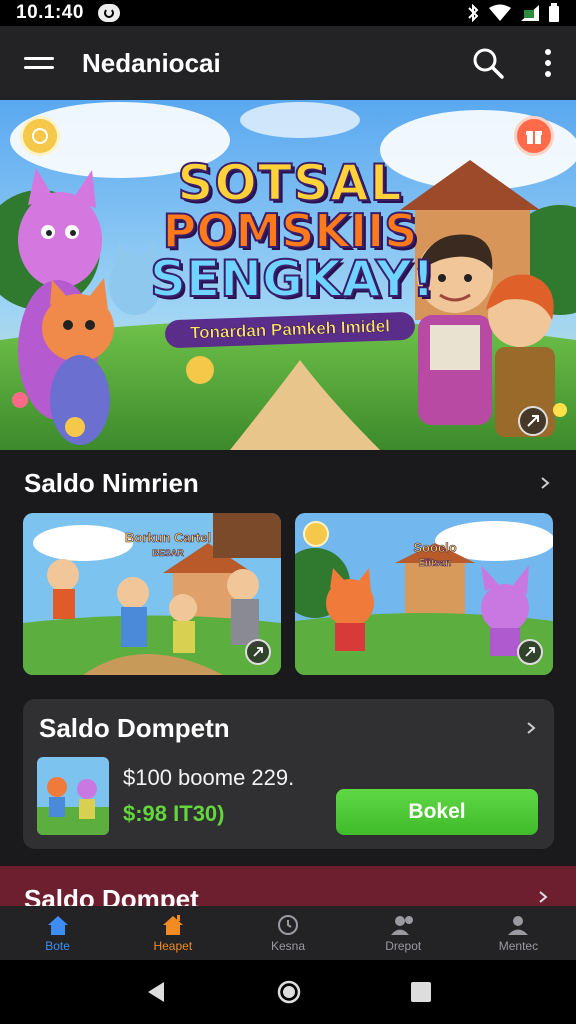  Describe the element at coordinates (534, 136) in the screenshot. I see `gift-badge-icon` at that location.